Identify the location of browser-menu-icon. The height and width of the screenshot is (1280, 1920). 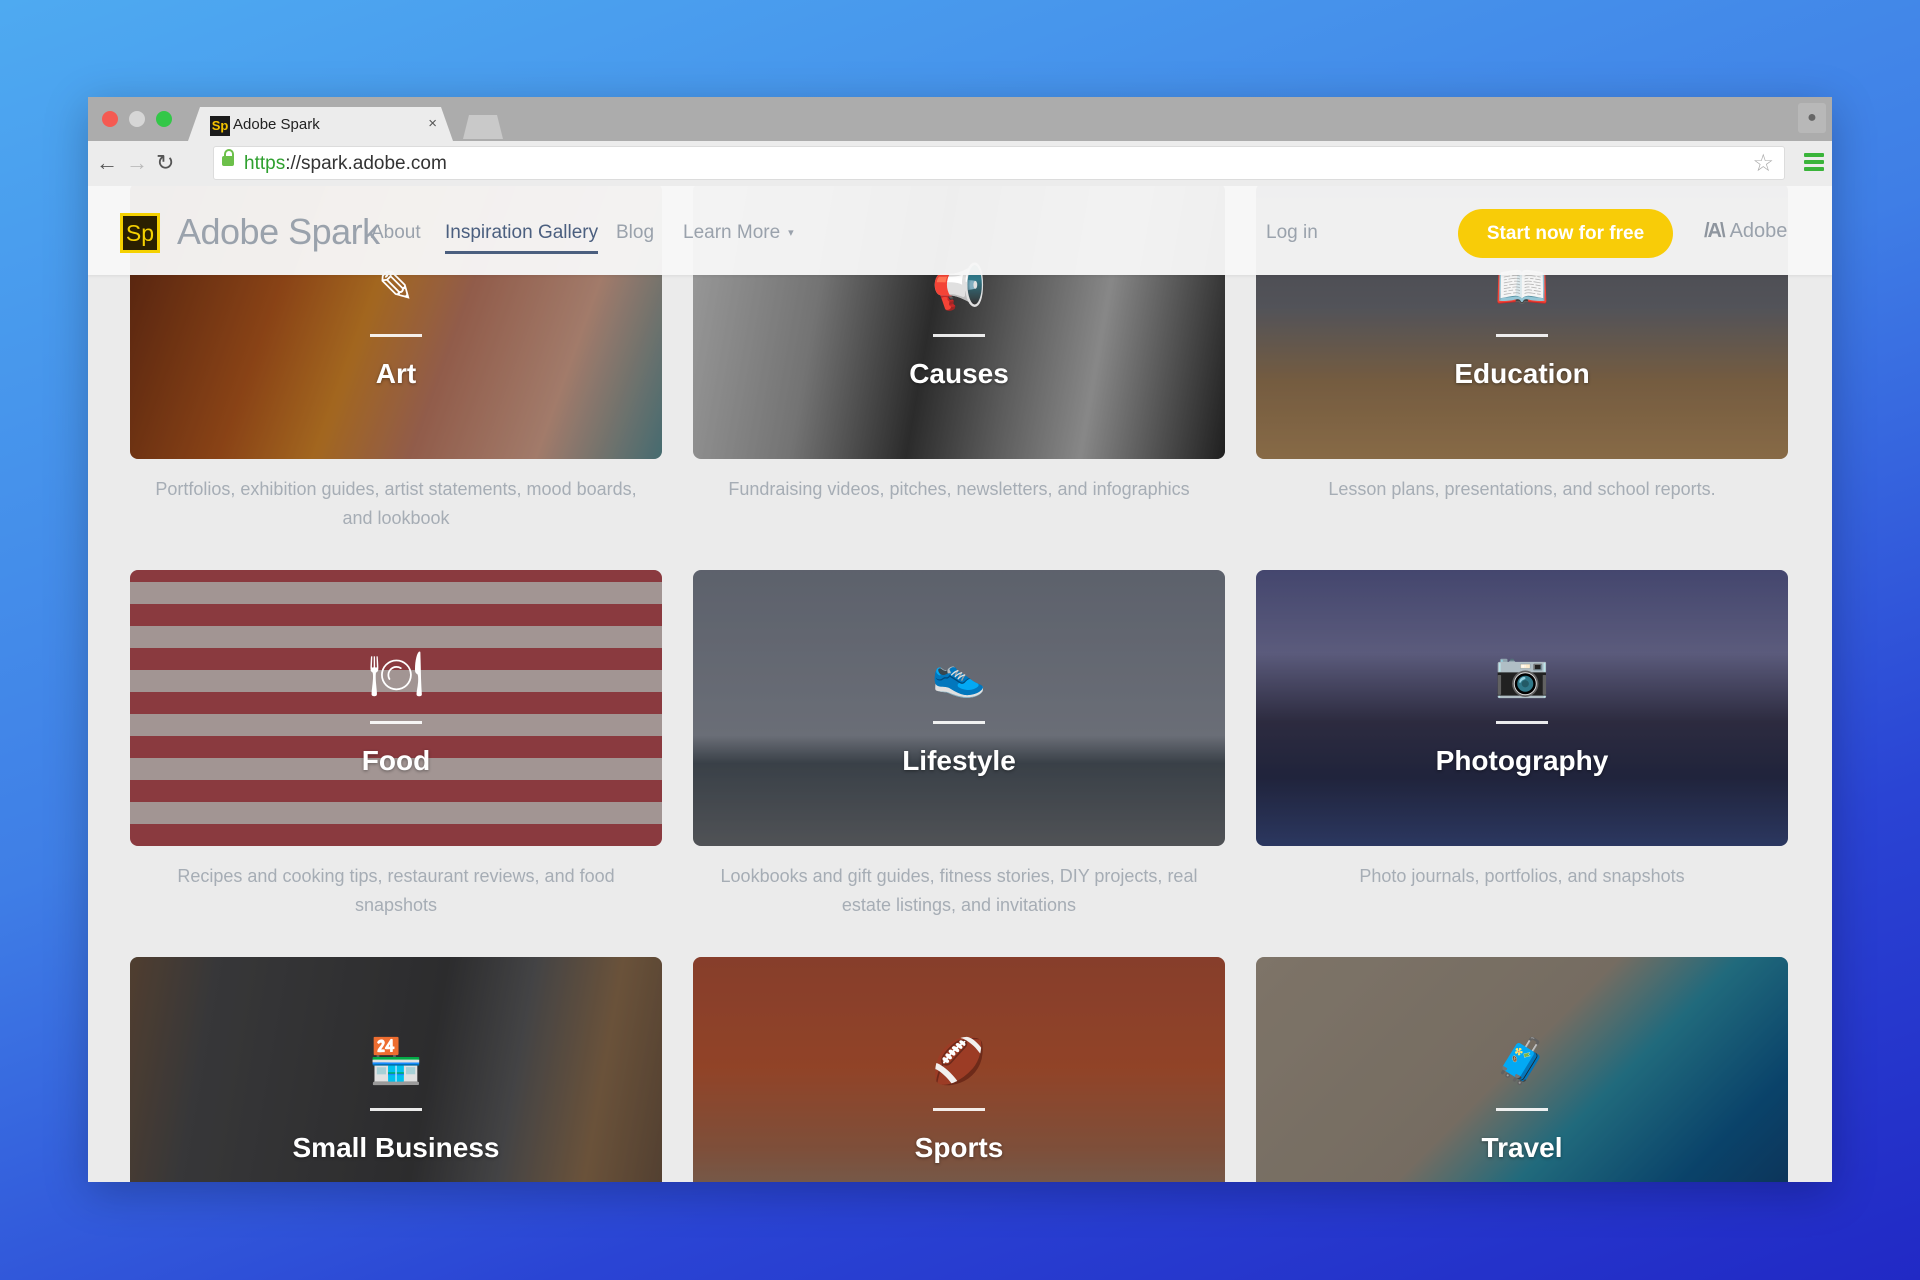
(1814, 162).